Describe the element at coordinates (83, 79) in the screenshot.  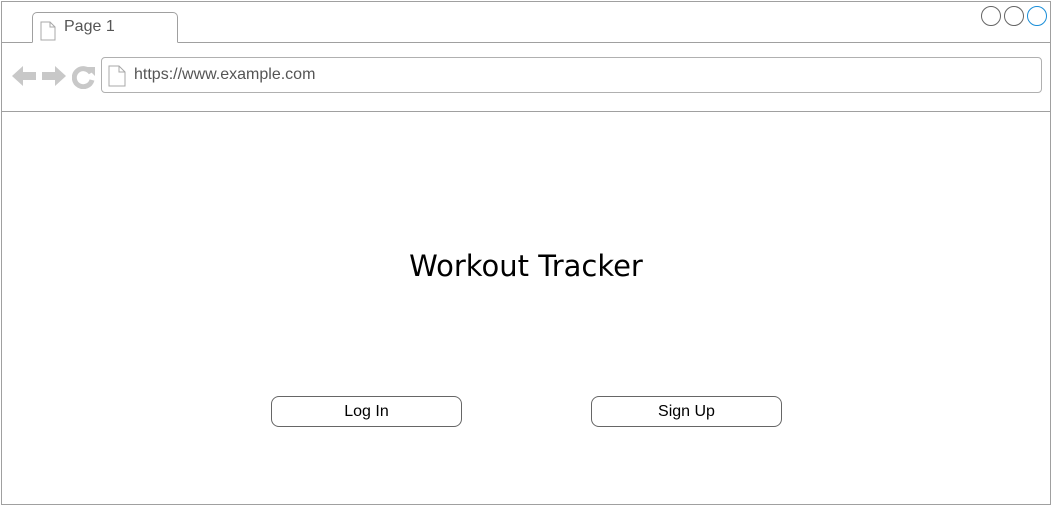
I see `reload-icon` at that location.